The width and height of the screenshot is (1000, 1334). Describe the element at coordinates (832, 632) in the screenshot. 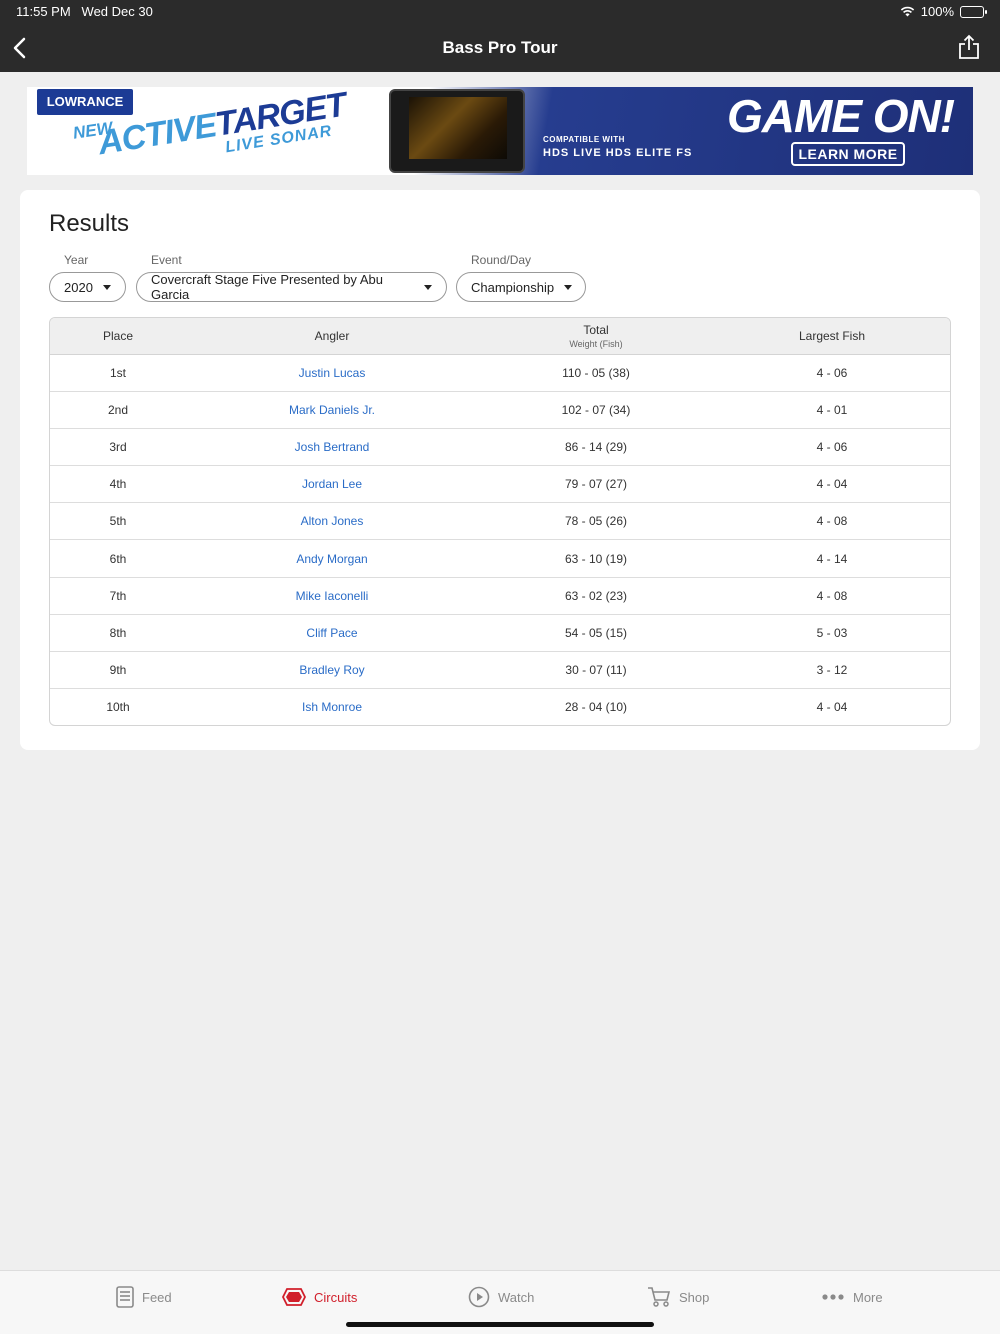

I see `largest-fish-cell: 5 - 03` at that location.